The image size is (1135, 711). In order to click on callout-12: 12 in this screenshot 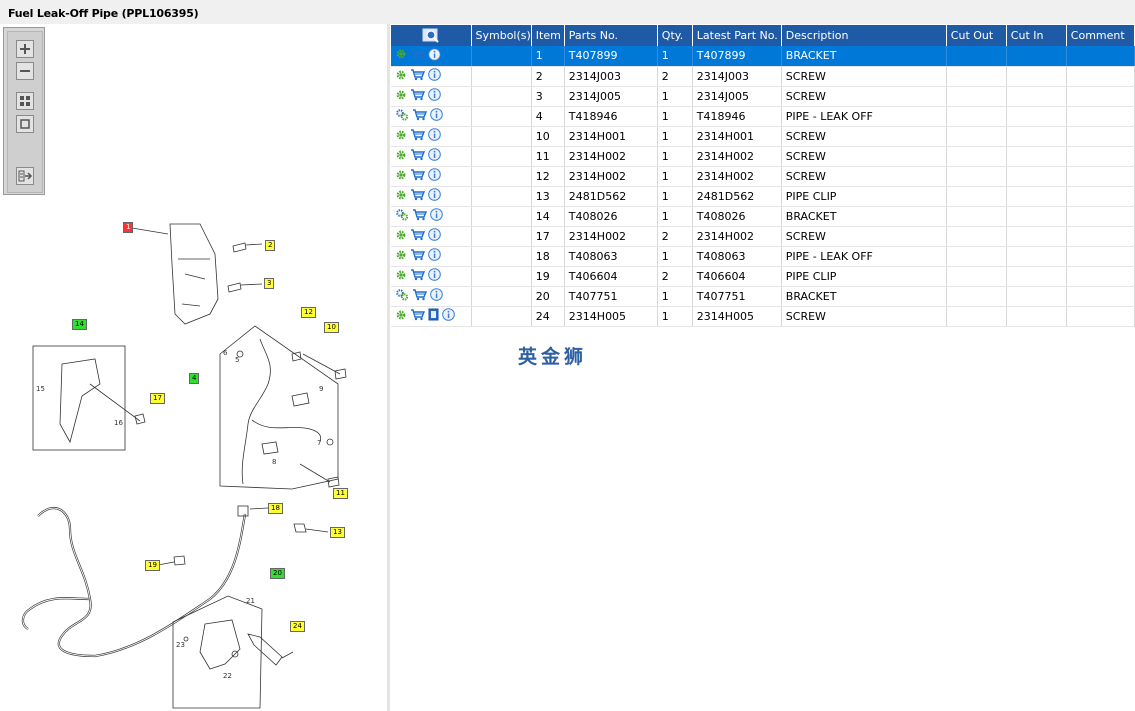, I will do `click(308, 312)`.